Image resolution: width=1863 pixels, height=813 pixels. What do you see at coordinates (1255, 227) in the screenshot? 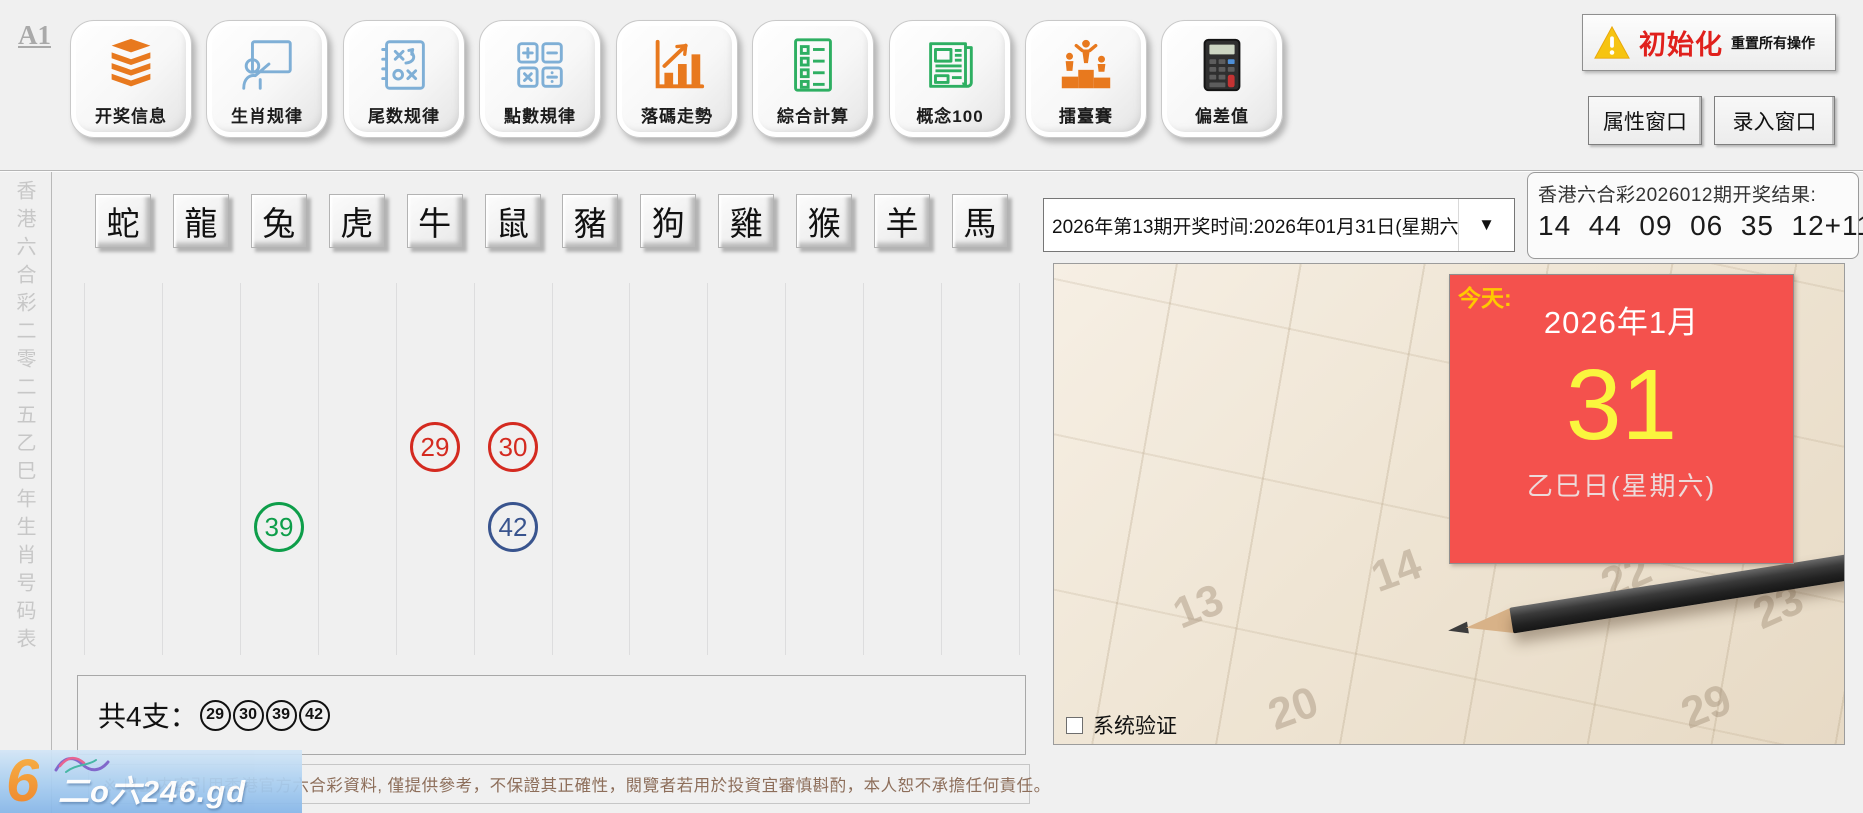
I see `period-select-value: 2026年第13期开奖时间:2026年01月31日(星期六)` at bounding box center [1255, 227].